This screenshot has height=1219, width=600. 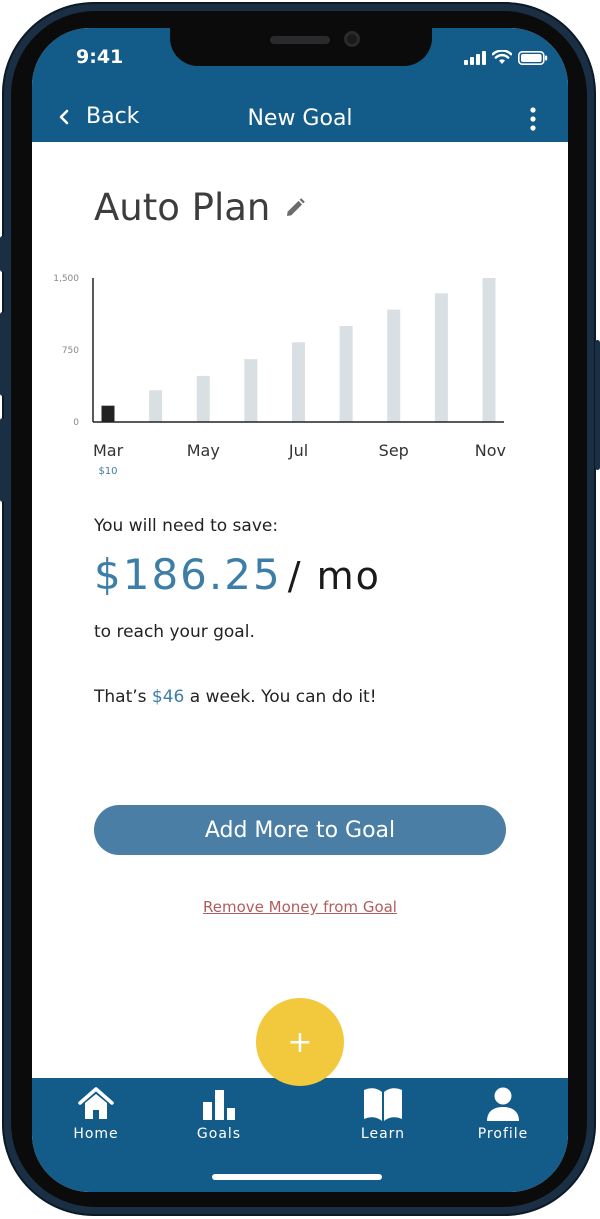 I want to click on volume-up-button, so click(x=2, y=354).